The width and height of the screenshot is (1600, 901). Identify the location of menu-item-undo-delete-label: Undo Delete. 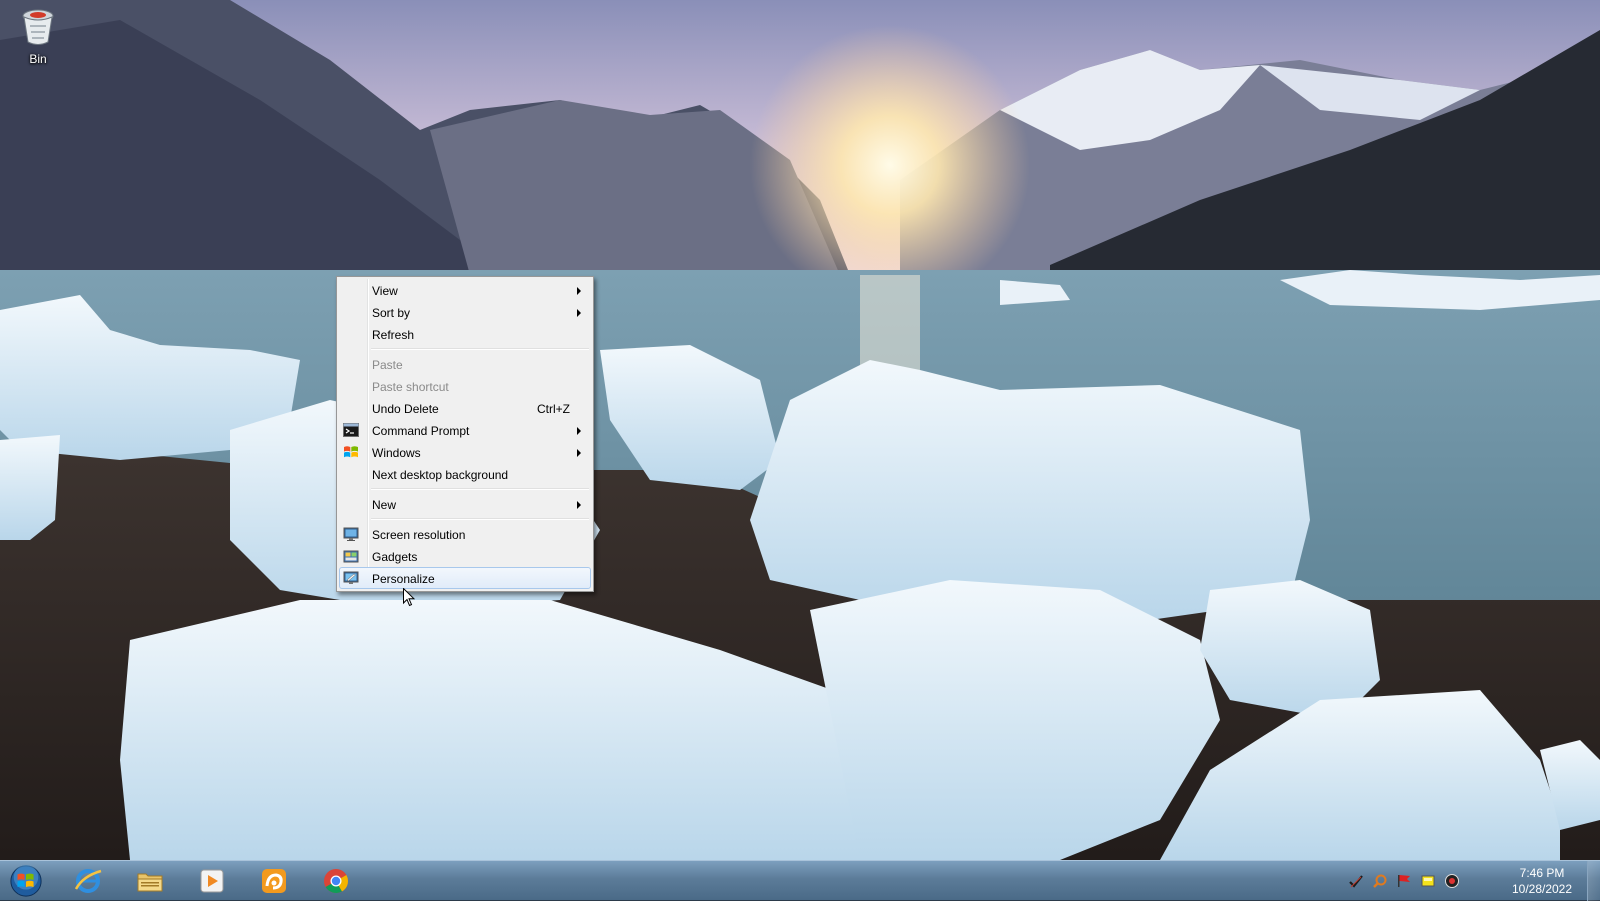
(405, 409).